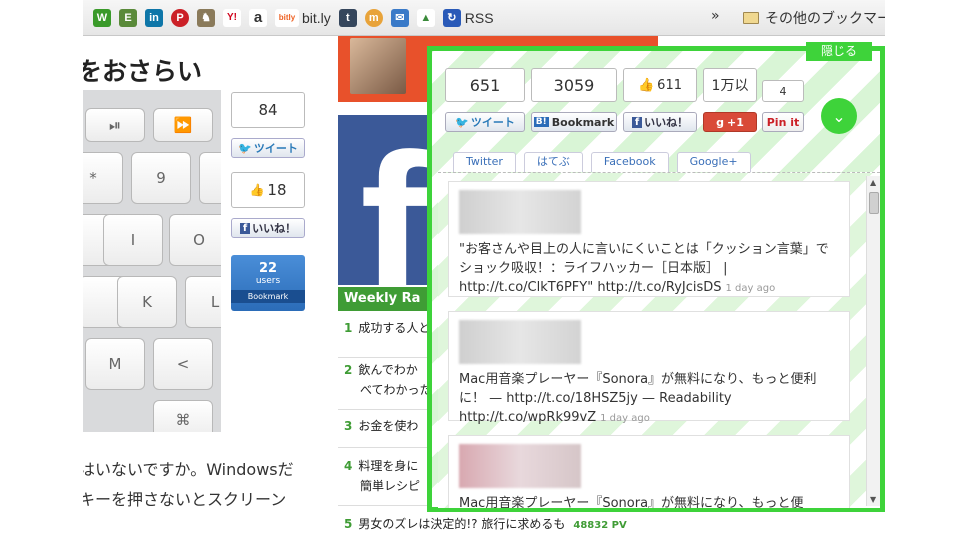  I want to click on bookmark-1: E, so click(128, 17).